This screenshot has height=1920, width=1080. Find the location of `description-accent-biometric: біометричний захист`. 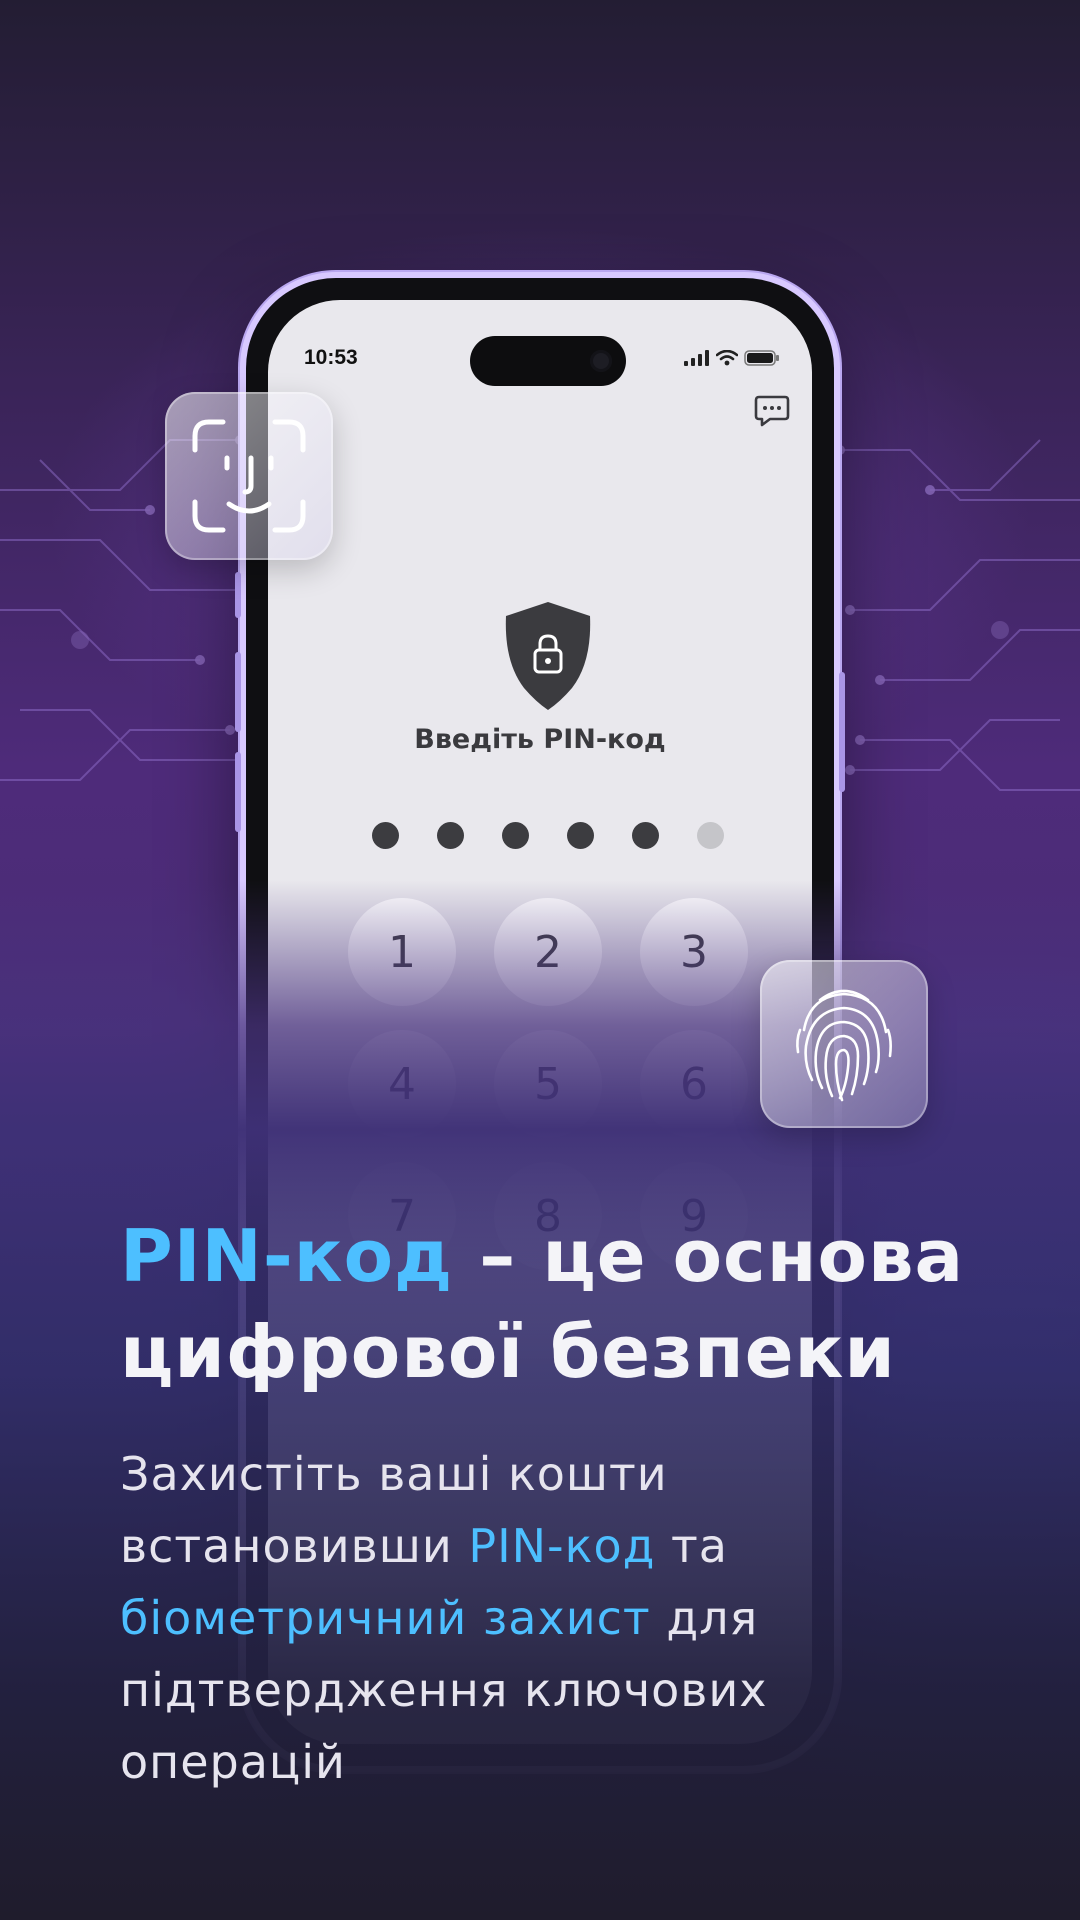

description-accent-biometric: біометричний захист is located at coordinates (385, 1618).